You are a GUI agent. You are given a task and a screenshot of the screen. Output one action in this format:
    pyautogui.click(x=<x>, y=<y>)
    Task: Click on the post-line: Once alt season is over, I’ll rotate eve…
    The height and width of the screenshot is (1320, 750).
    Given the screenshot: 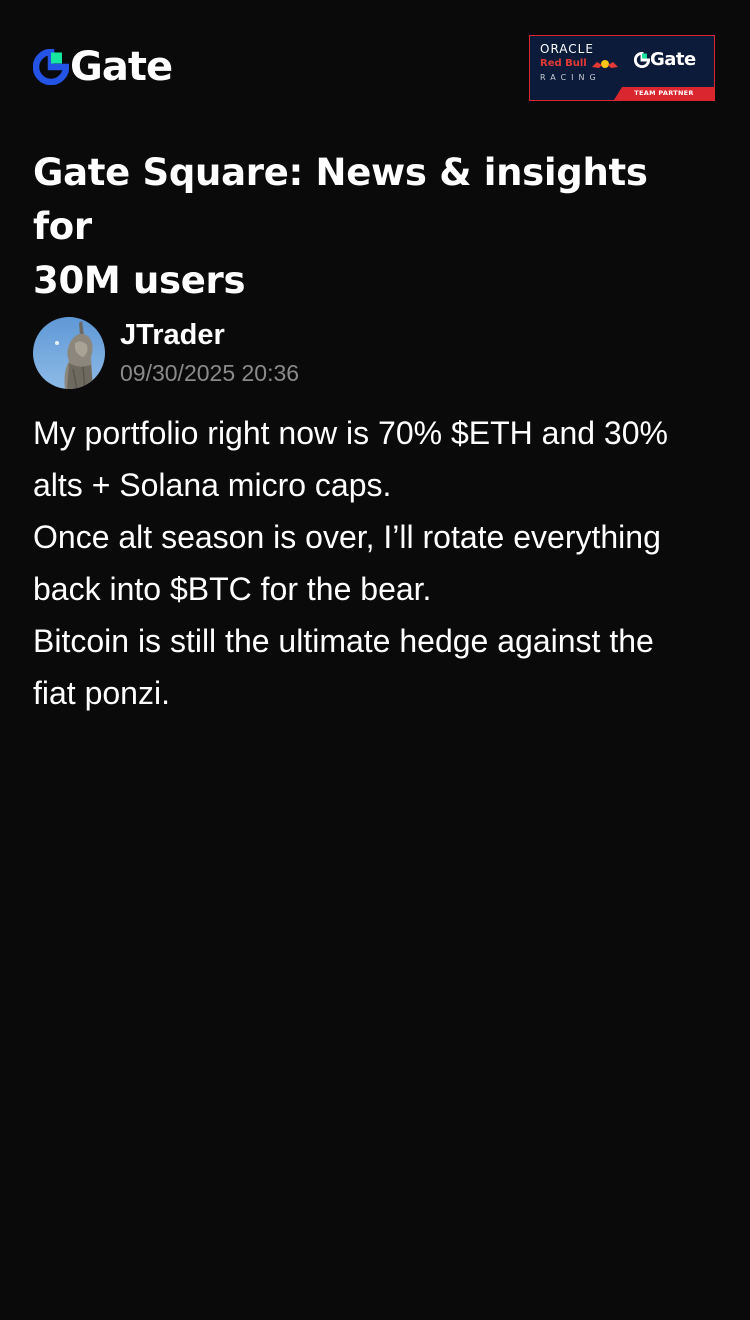 What is the action you would take?
    pyautogui.click(x=347, y=537)
    